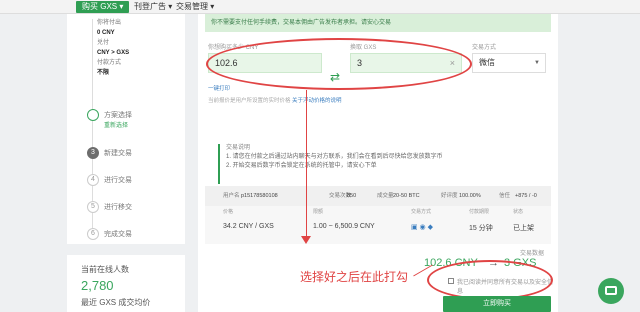 This screenshot has width=640, height=312. I want to click on price-note: 当前报价是用户所设置的实时价格 关于浮动价格的说明, so click(275, 101).